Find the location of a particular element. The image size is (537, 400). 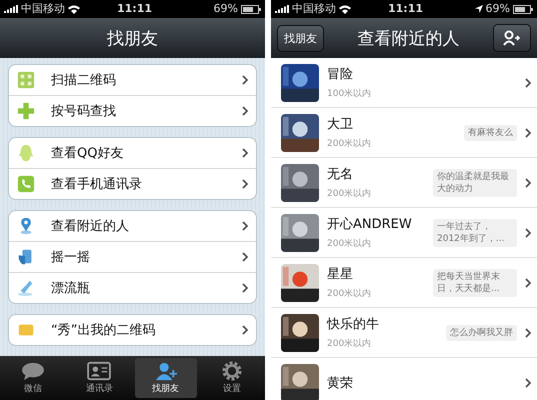

signature-text: 有麻将友么 is located at coordinates (490, 132).